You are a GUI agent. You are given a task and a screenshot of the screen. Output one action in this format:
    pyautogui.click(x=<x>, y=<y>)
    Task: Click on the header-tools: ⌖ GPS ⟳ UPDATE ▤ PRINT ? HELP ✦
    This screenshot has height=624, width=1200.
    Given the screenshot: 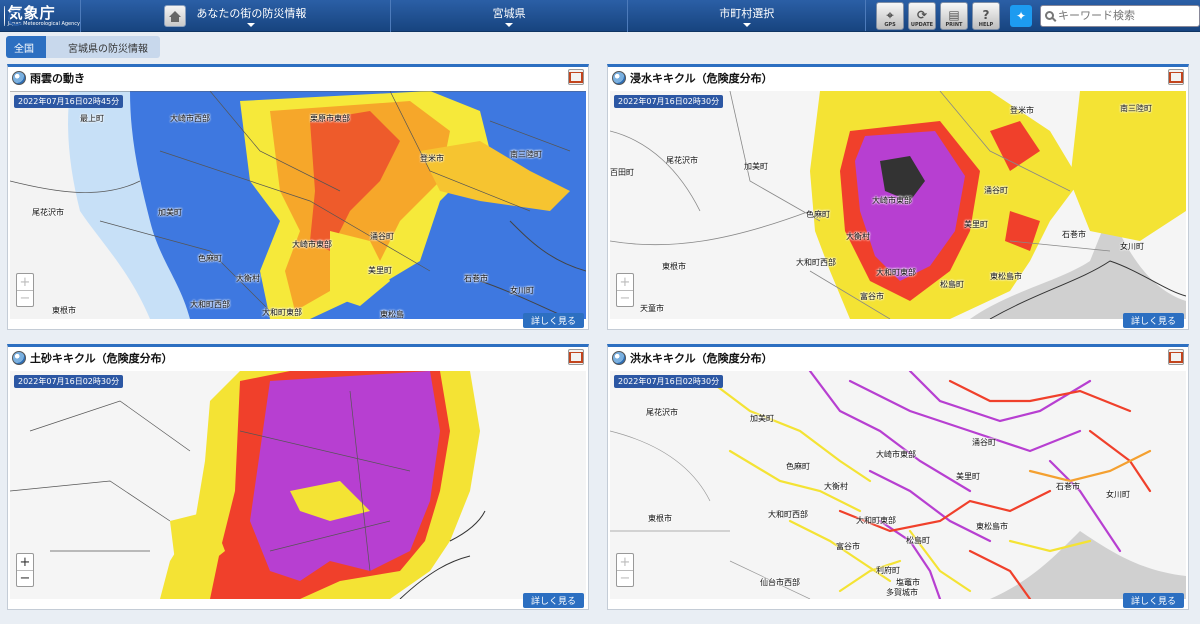 What is the action you would take?
    pyautogui.click(x=1032, y=15)
    